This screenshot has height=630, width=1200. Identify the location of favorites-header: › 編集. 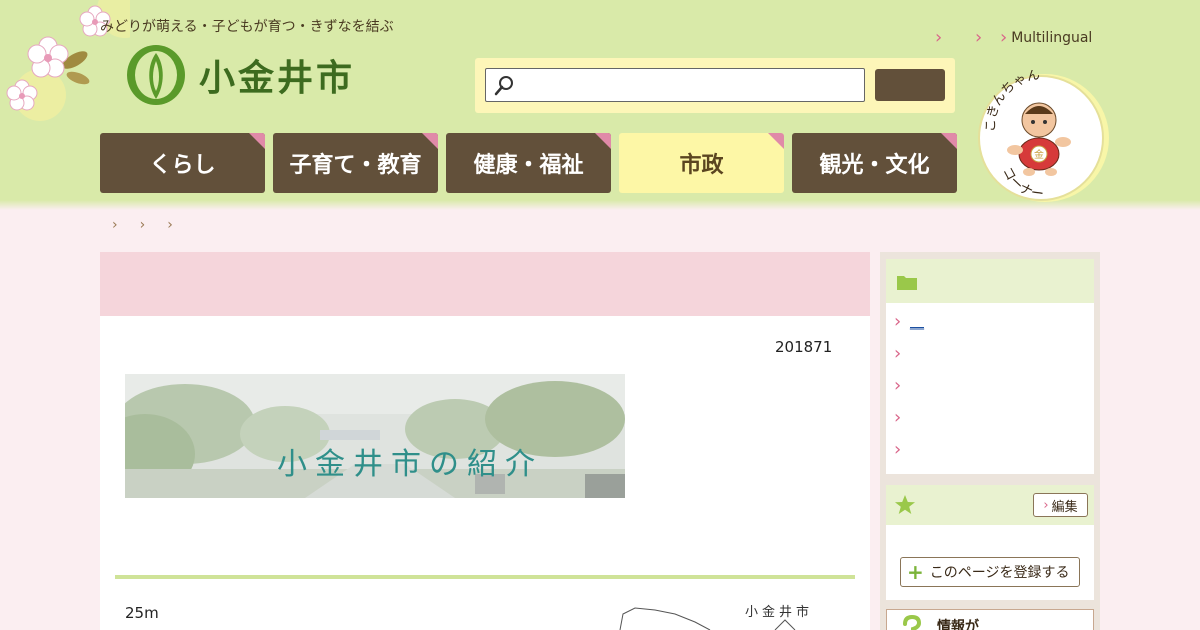
(990, 505).